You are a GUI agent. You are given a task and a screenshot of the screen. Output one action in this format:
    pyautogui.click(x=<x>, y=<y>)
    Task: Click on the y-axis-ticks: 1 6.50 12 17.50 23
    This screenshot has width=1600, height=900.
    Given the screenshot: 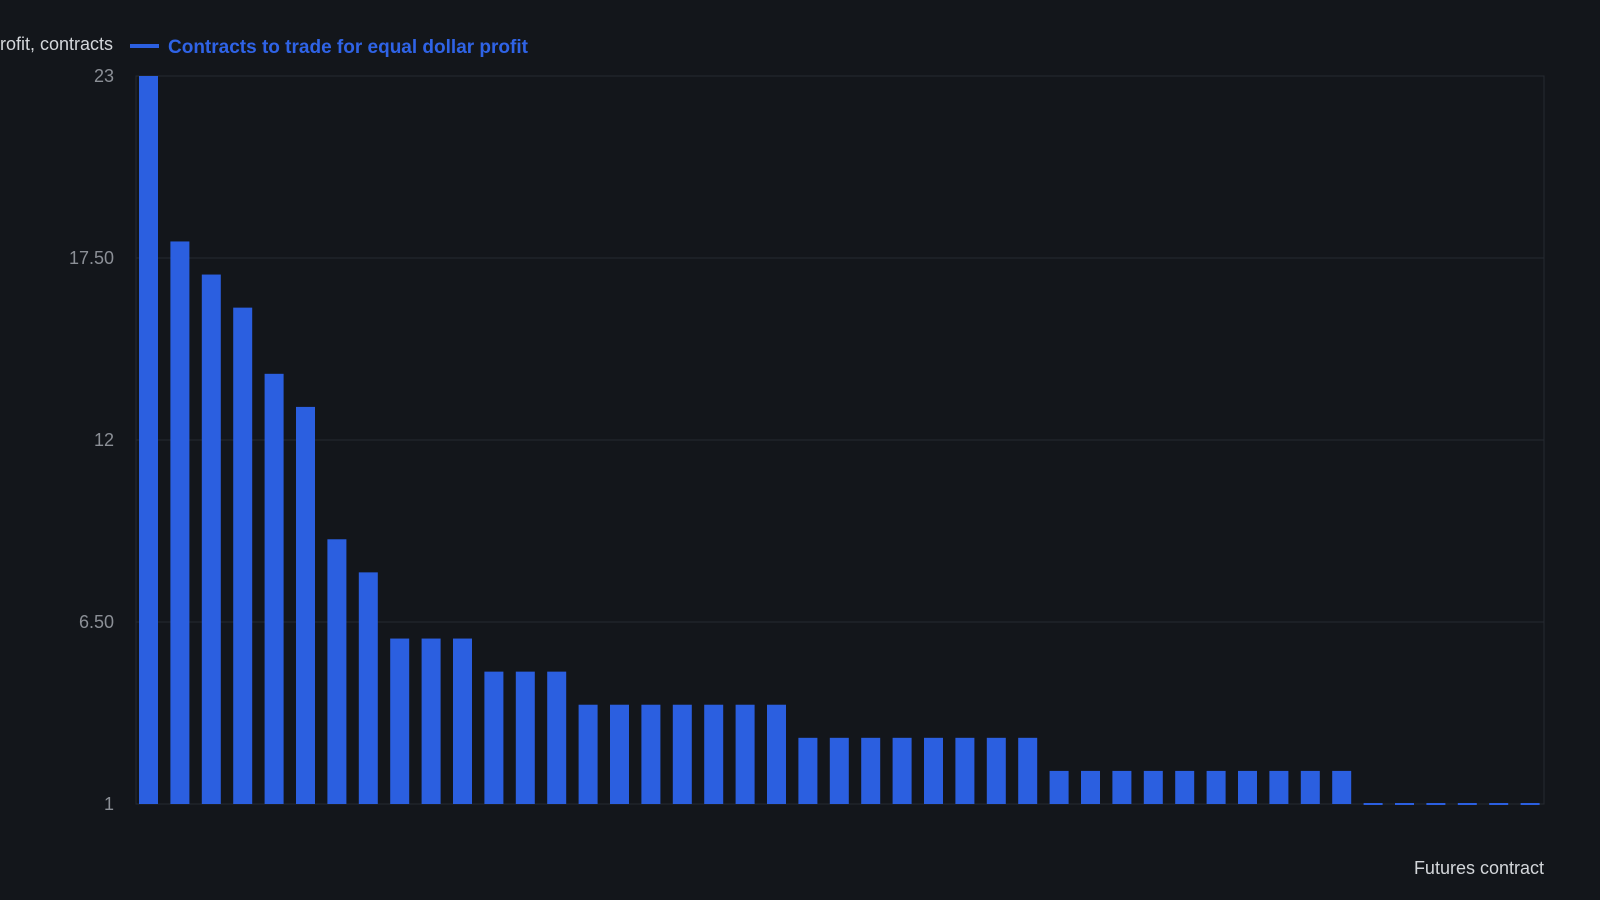 What is the action you would take?
    pyautogui.click(x=91, y=440)
    